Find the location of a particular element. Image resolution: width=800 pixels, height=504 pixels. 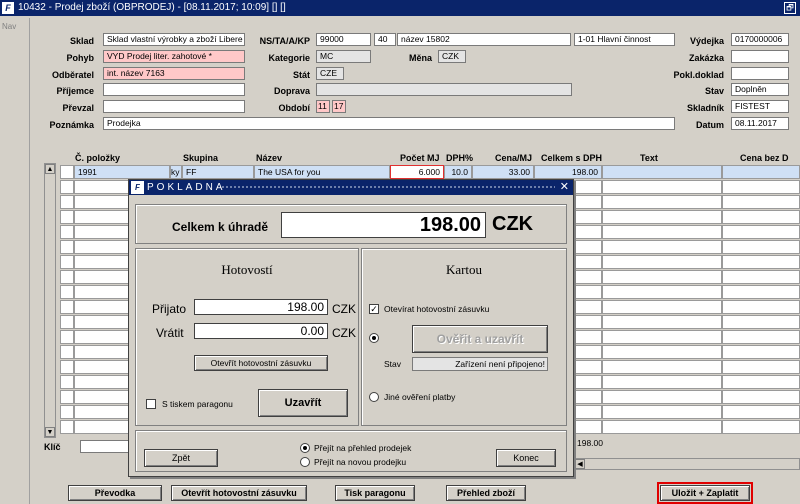

col-header-dph: DPH% is located at coordinates (459, 158).